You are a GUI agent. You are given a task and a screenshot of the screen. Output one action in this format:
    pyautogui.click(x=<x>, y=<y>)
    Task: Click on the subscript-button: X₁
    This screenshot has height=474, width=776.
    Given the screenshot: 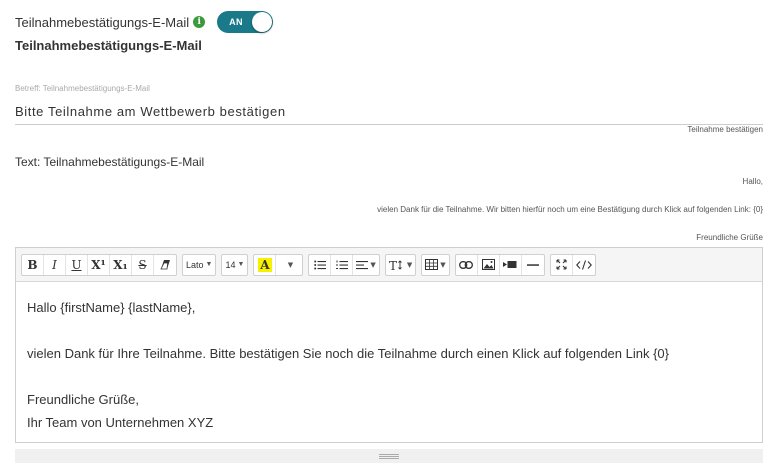 What is the action you would take?
    pyautogui.click(x=121, y=264)
    